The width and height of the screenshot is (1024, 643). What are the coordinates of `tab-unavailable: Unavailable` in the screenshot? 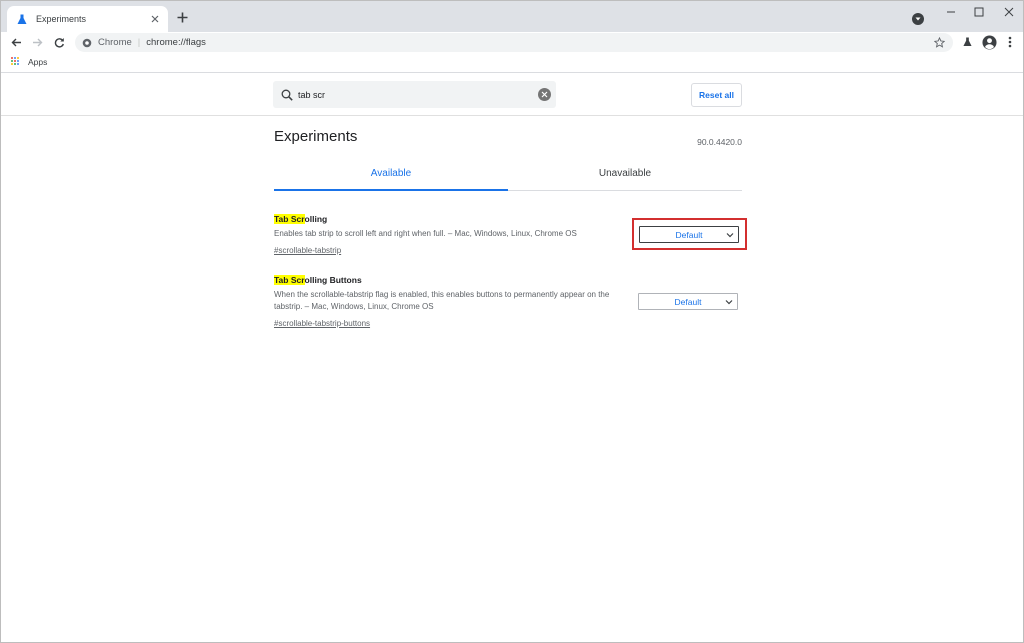 It's located at (625, 174).